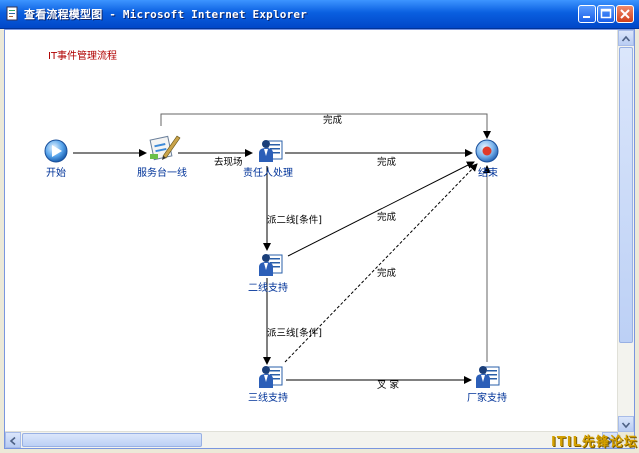  I want to click on title-bar: 查看流程模型图 - Microsoft Internet Explorer, so click(319, 14).